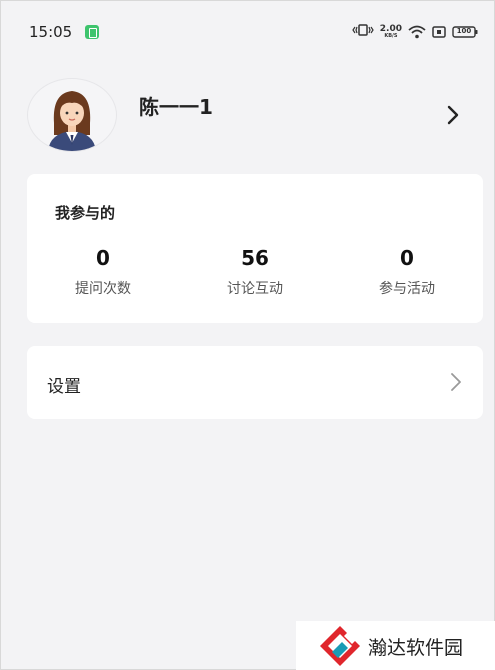 The image size is (495, 670). I want to click on sim-icon, so click(439, 32).